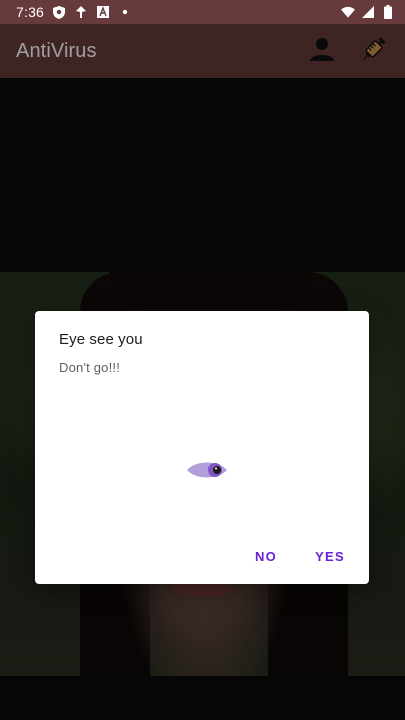 This screenshot has width=405, height=720. Describe the element at coordinates (348, 12) in the screenshot. I see `wifi-icon` at that location.